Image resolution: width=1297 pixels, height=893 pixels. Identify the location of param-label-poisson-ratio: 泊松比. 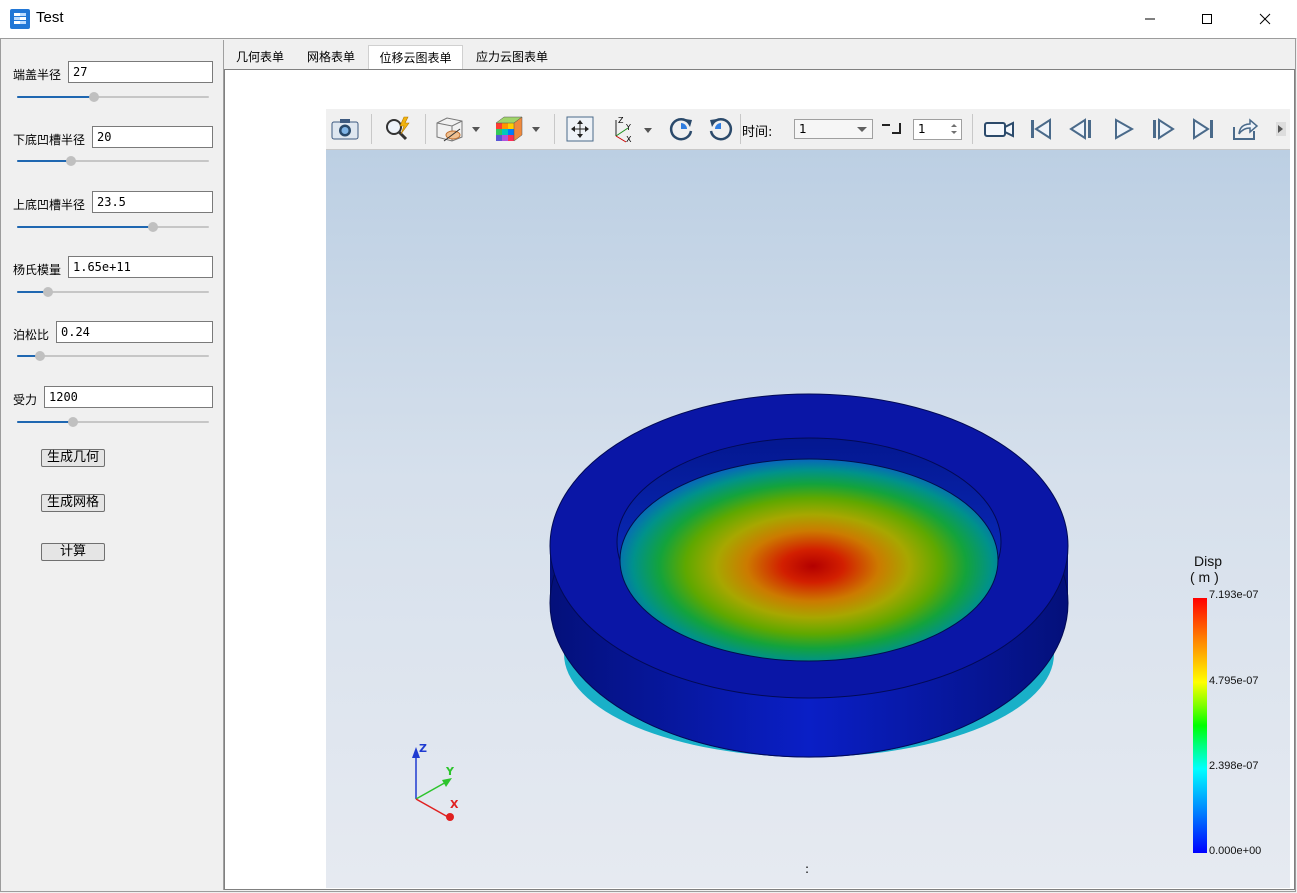
(31, 335).